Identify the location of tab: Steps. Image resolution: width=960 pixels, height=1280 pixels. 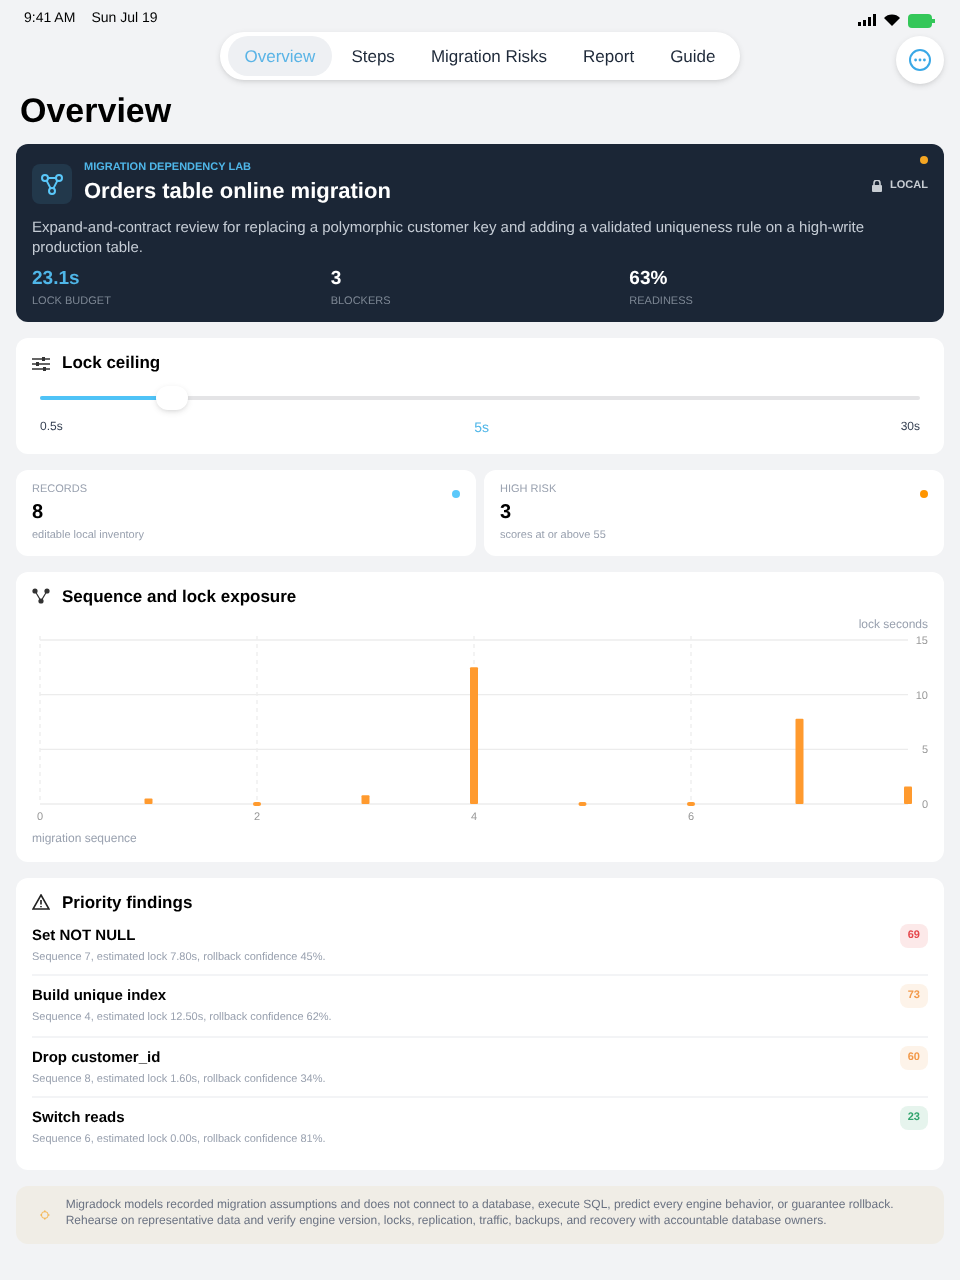
(373, 56).